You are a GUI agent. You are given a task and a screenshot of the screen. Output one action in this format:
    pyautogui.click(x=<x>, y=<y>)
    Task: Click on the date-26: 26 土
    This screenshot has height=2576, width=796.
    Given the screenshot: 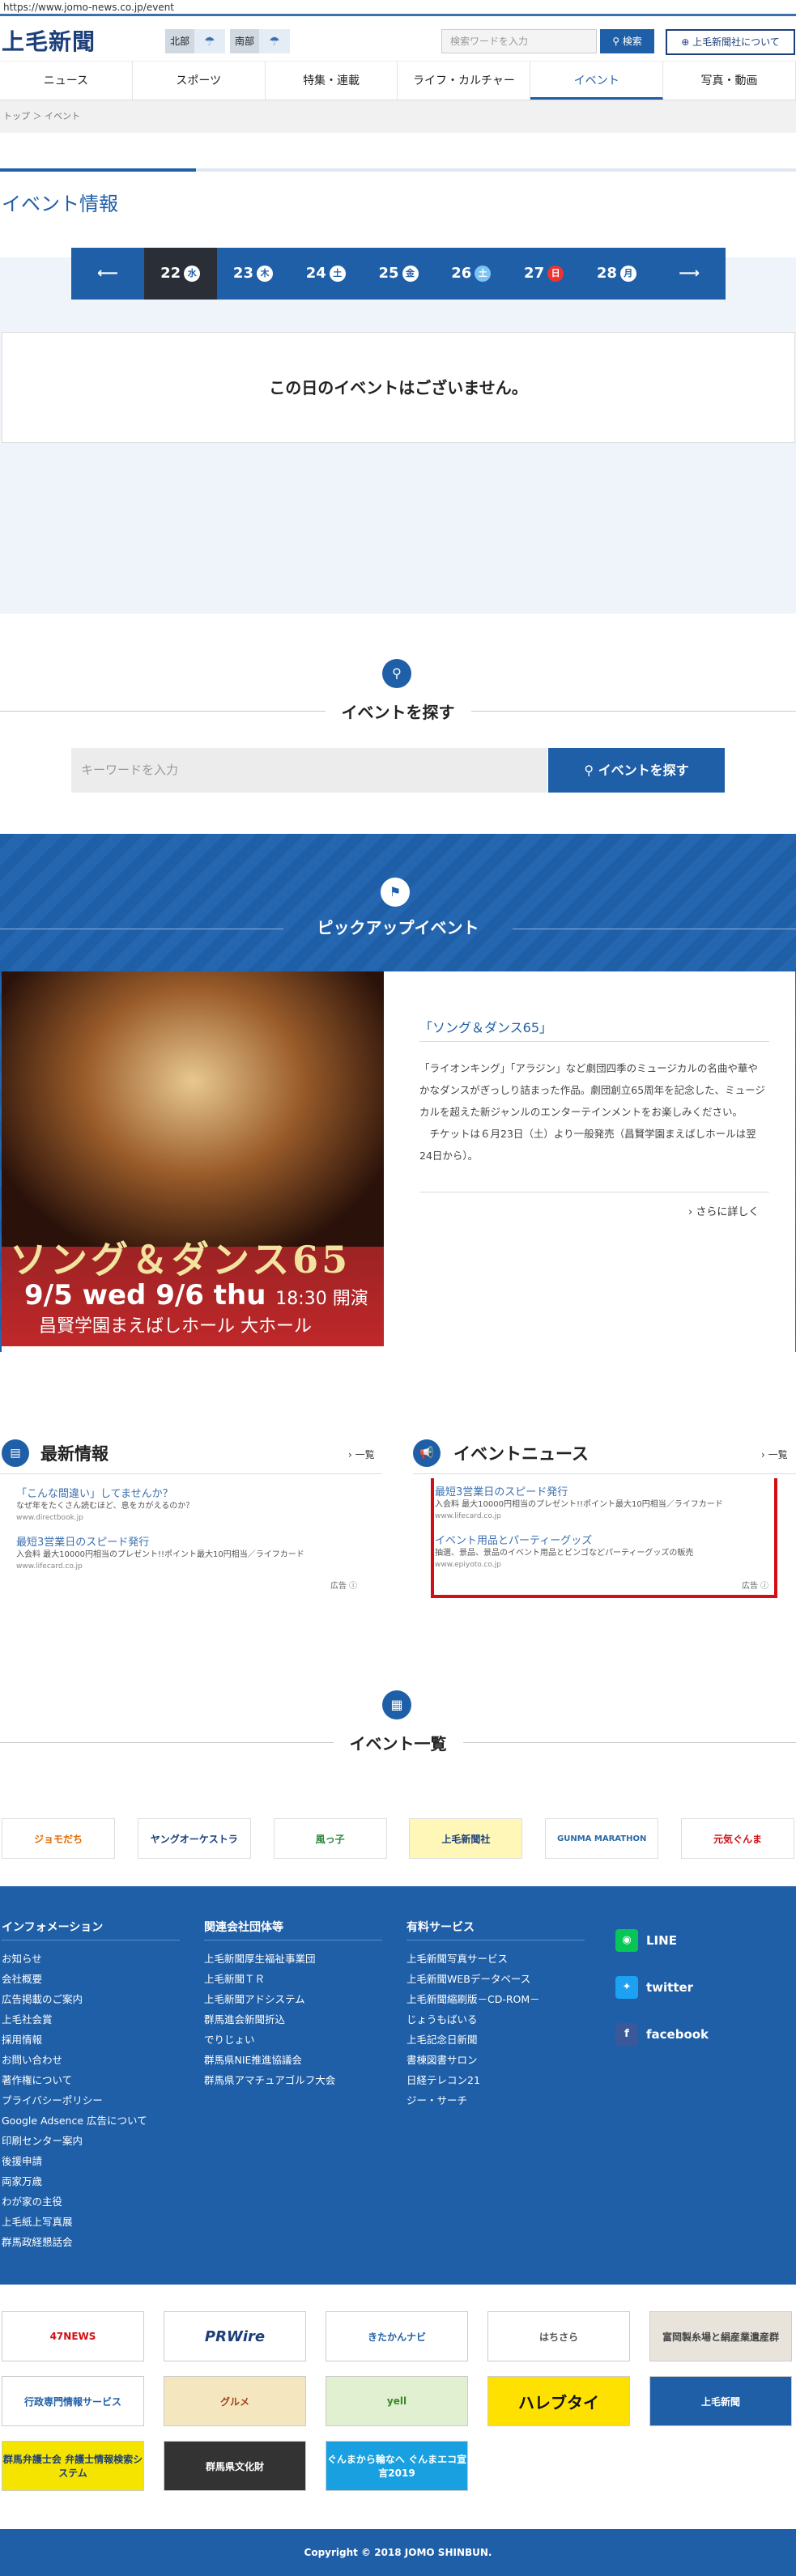 What is the action you would take?
    pyautogui.click(x=471, y=274)
    